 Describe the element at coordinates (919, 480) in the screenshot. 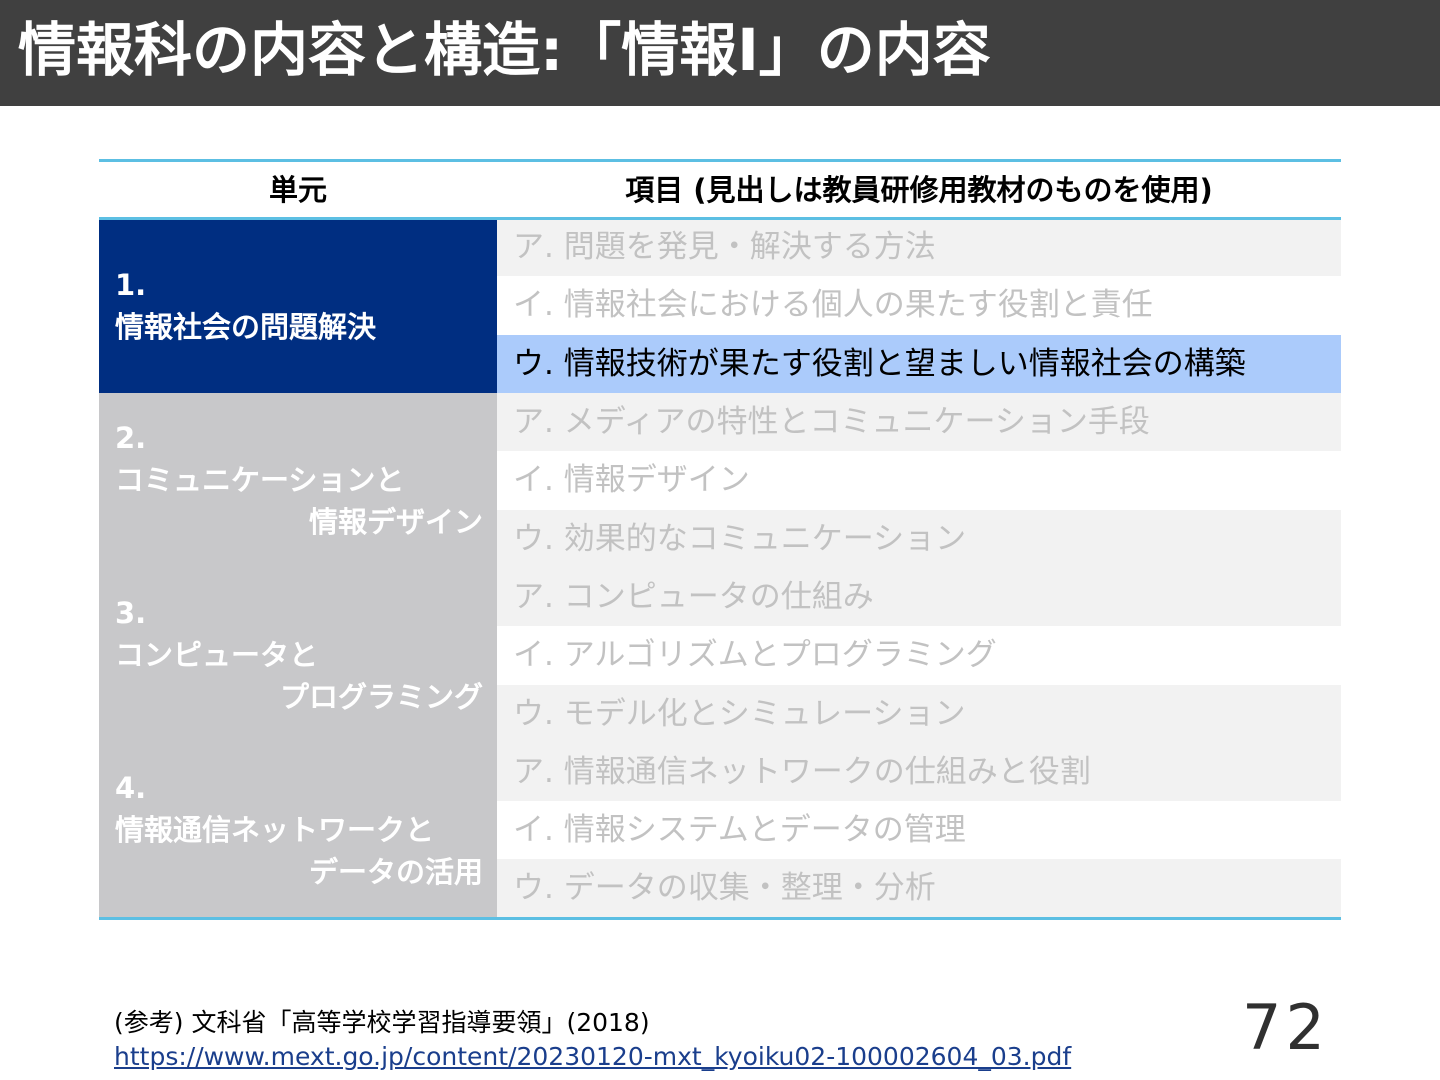

I see `item-row: イ. 情報デザイン` at that location.